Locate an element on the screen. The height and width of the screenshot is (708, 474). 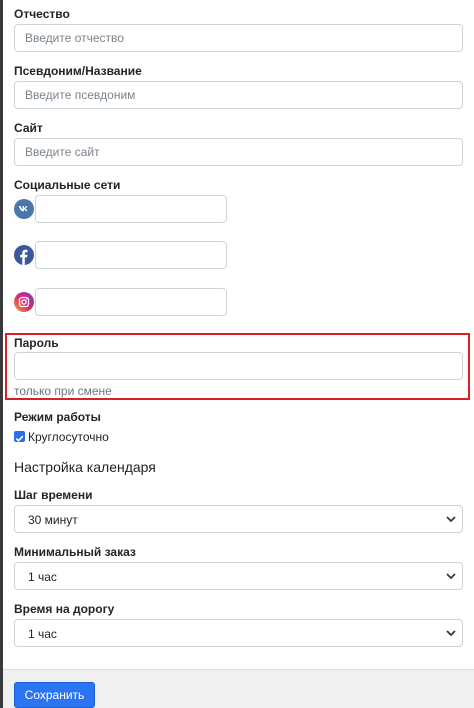
site-input is located at coordinates (238, 152).